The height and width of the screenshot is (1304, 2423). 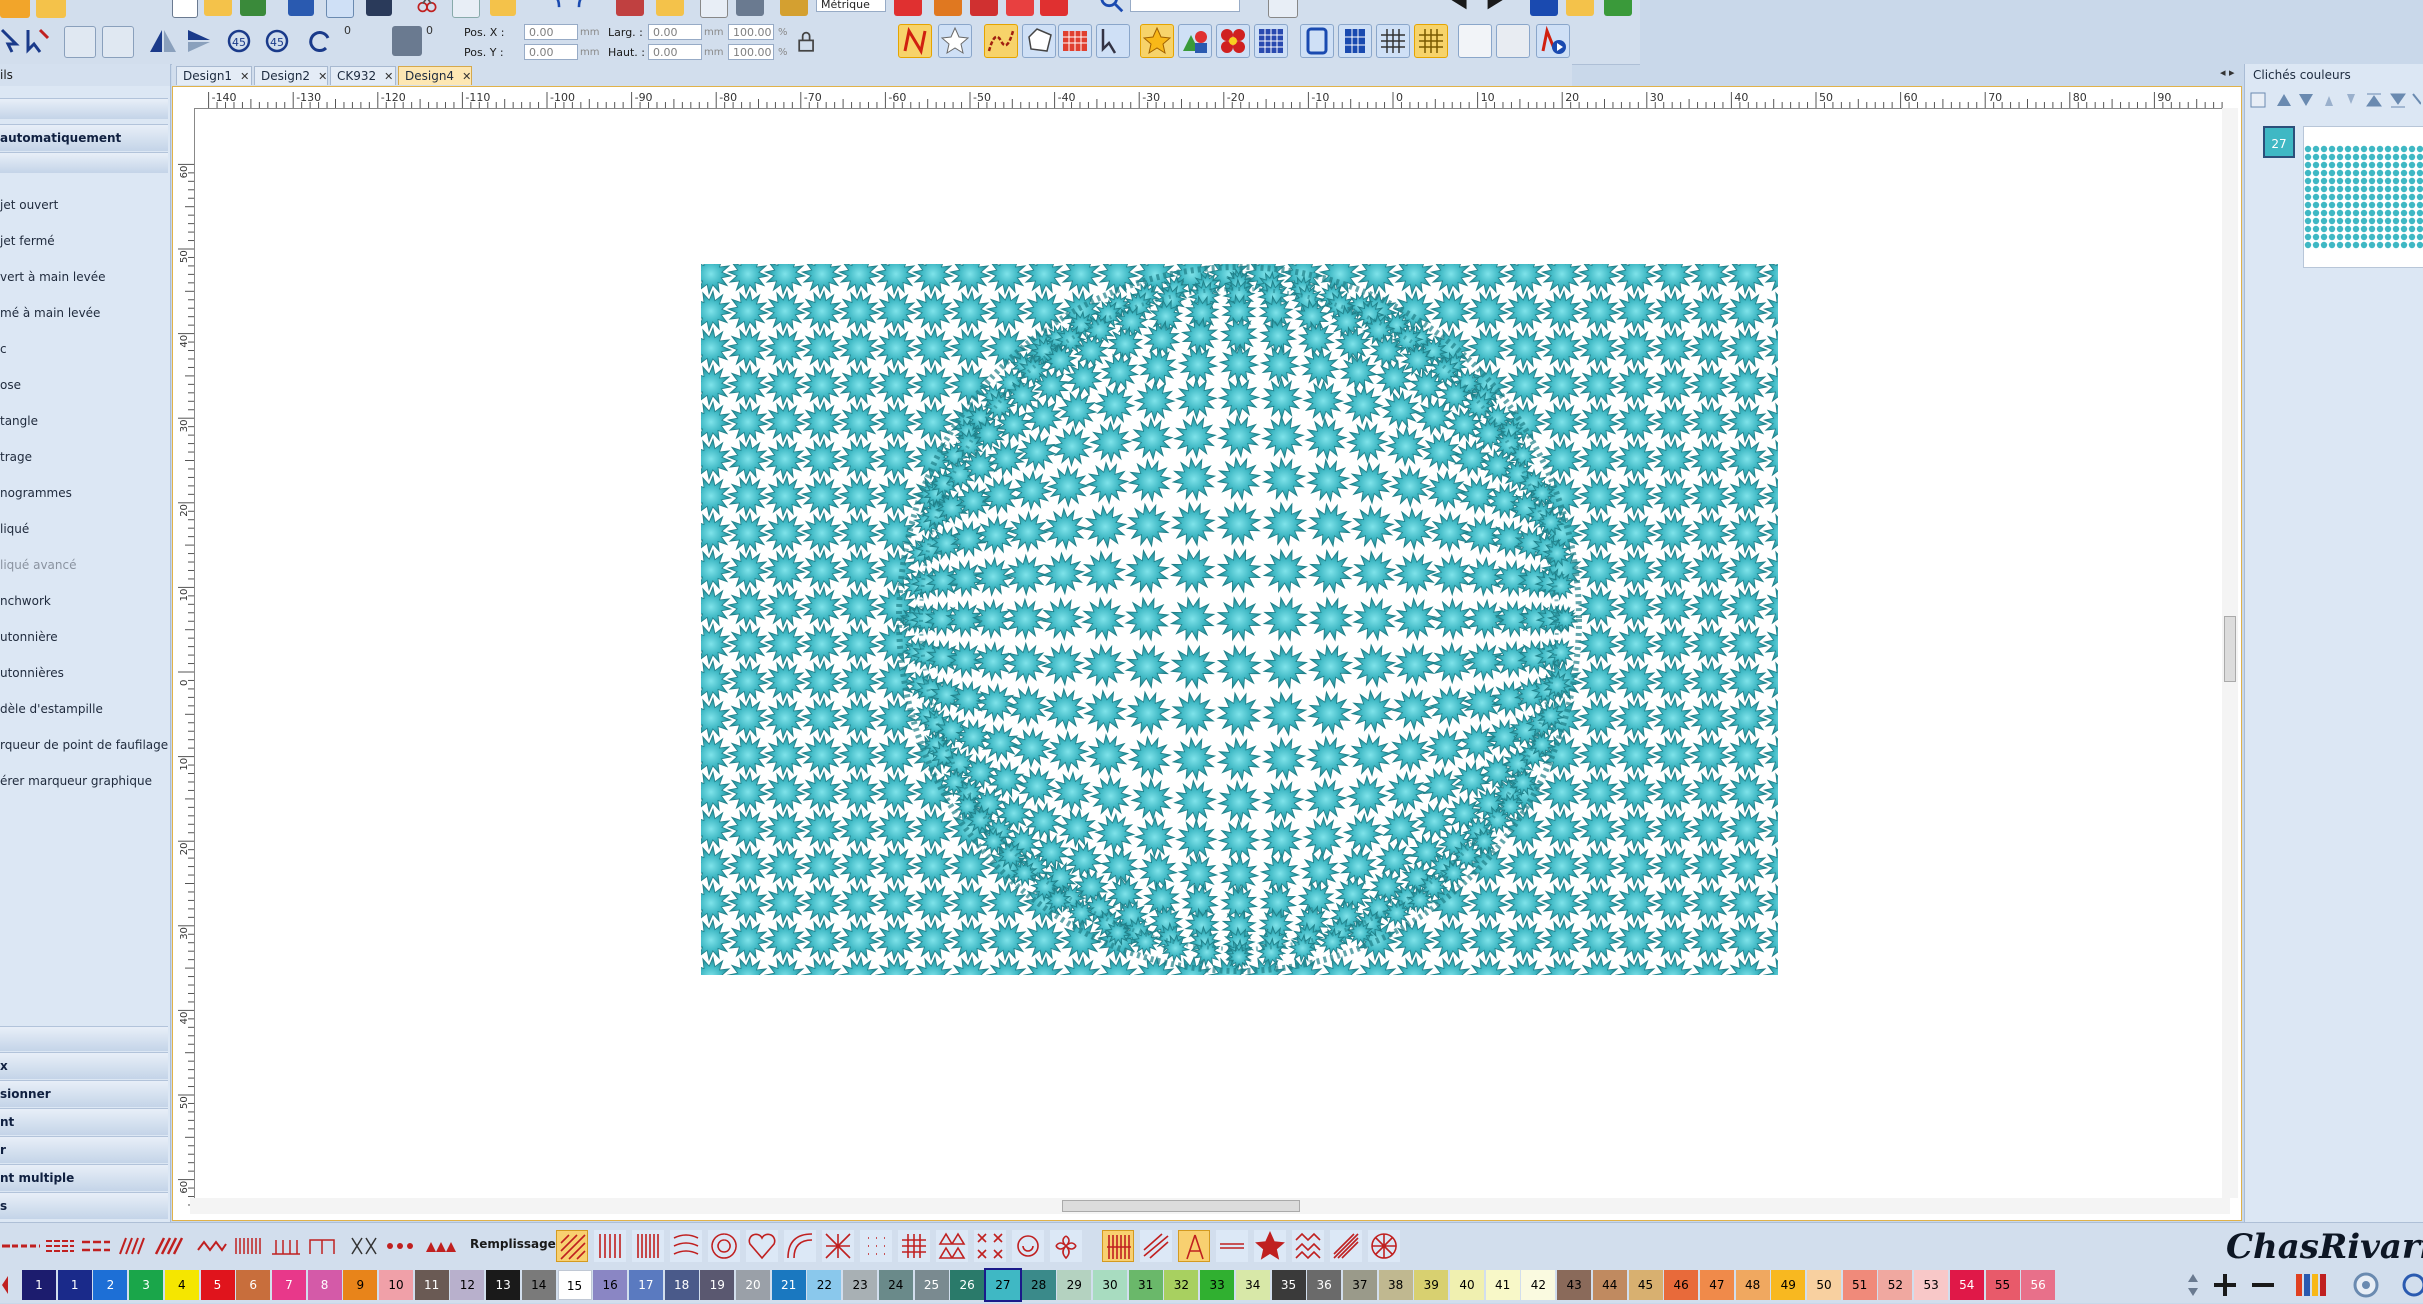 What do you see at coordinates (551, 52) in the screenshot?
I see `pos-y-input: 0.00` at bounding box center [551, 52].